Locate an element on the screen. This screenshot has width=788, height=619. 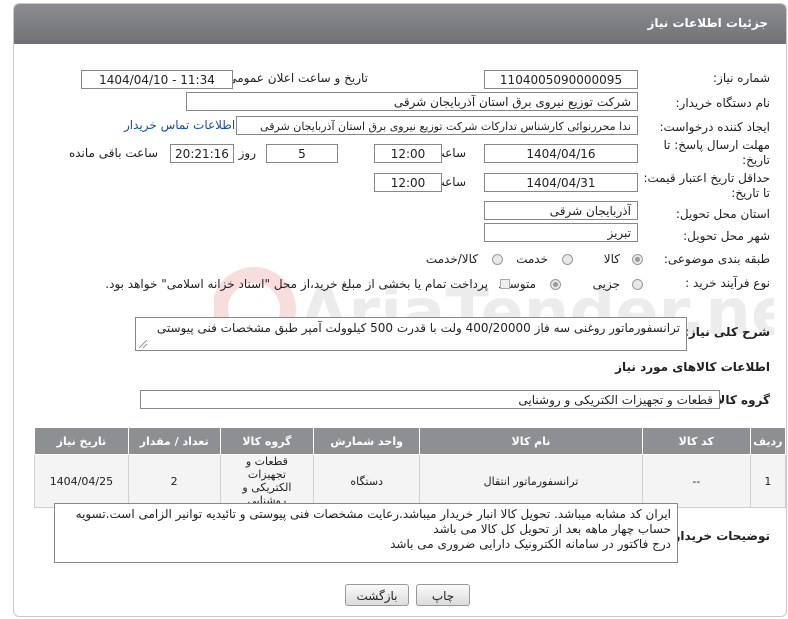
min-validity-label: حداقل تاریخ اعتبار قیمت: is located at coordinates (706, 178).